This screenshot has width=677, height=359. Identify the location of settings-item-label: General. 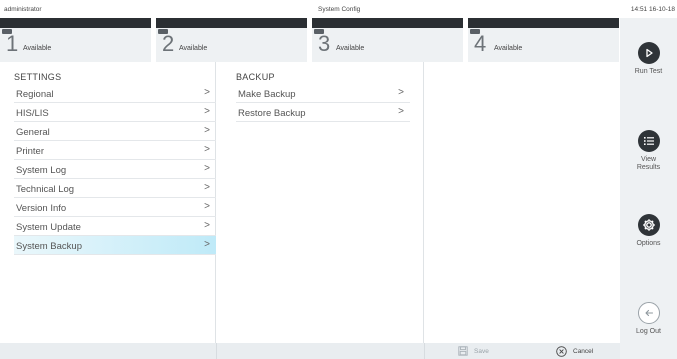
(33, 132).